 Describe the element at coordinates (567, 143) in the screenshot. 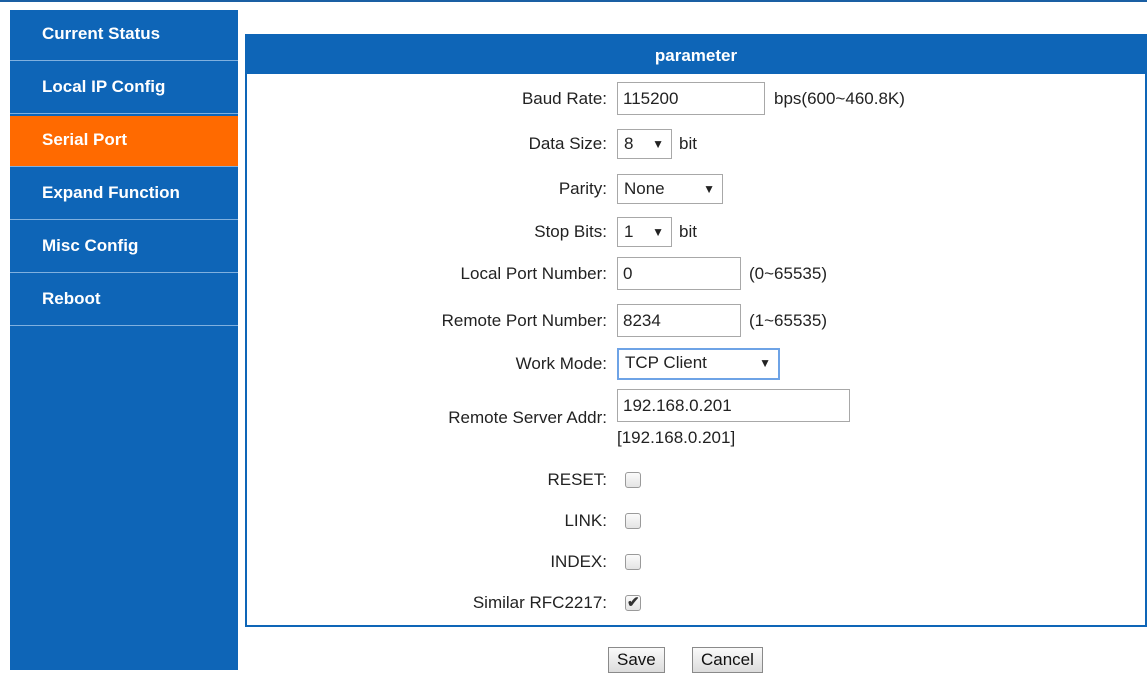

I see `data-size-label: Data Size:` at that location.